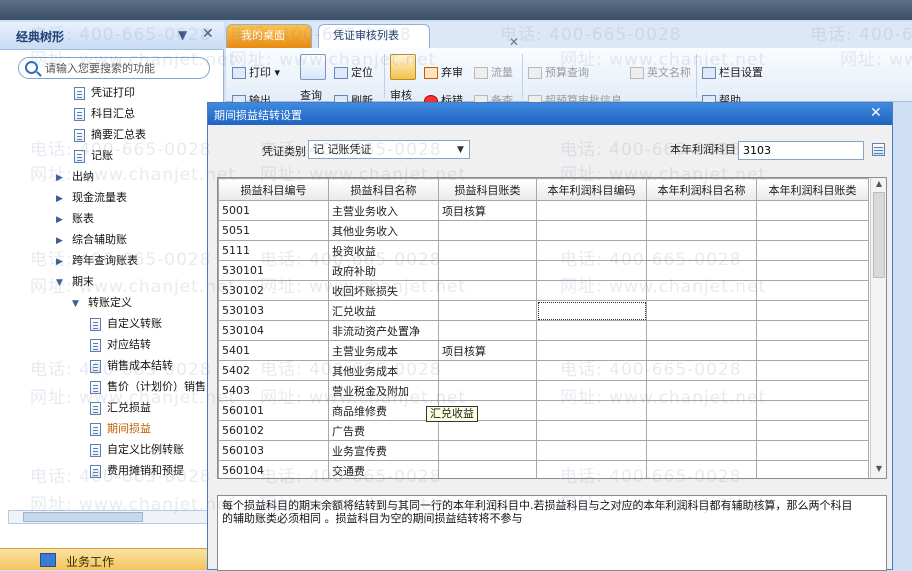  I want to click on table-cell: 收回坏账损失, so click(383, 290).